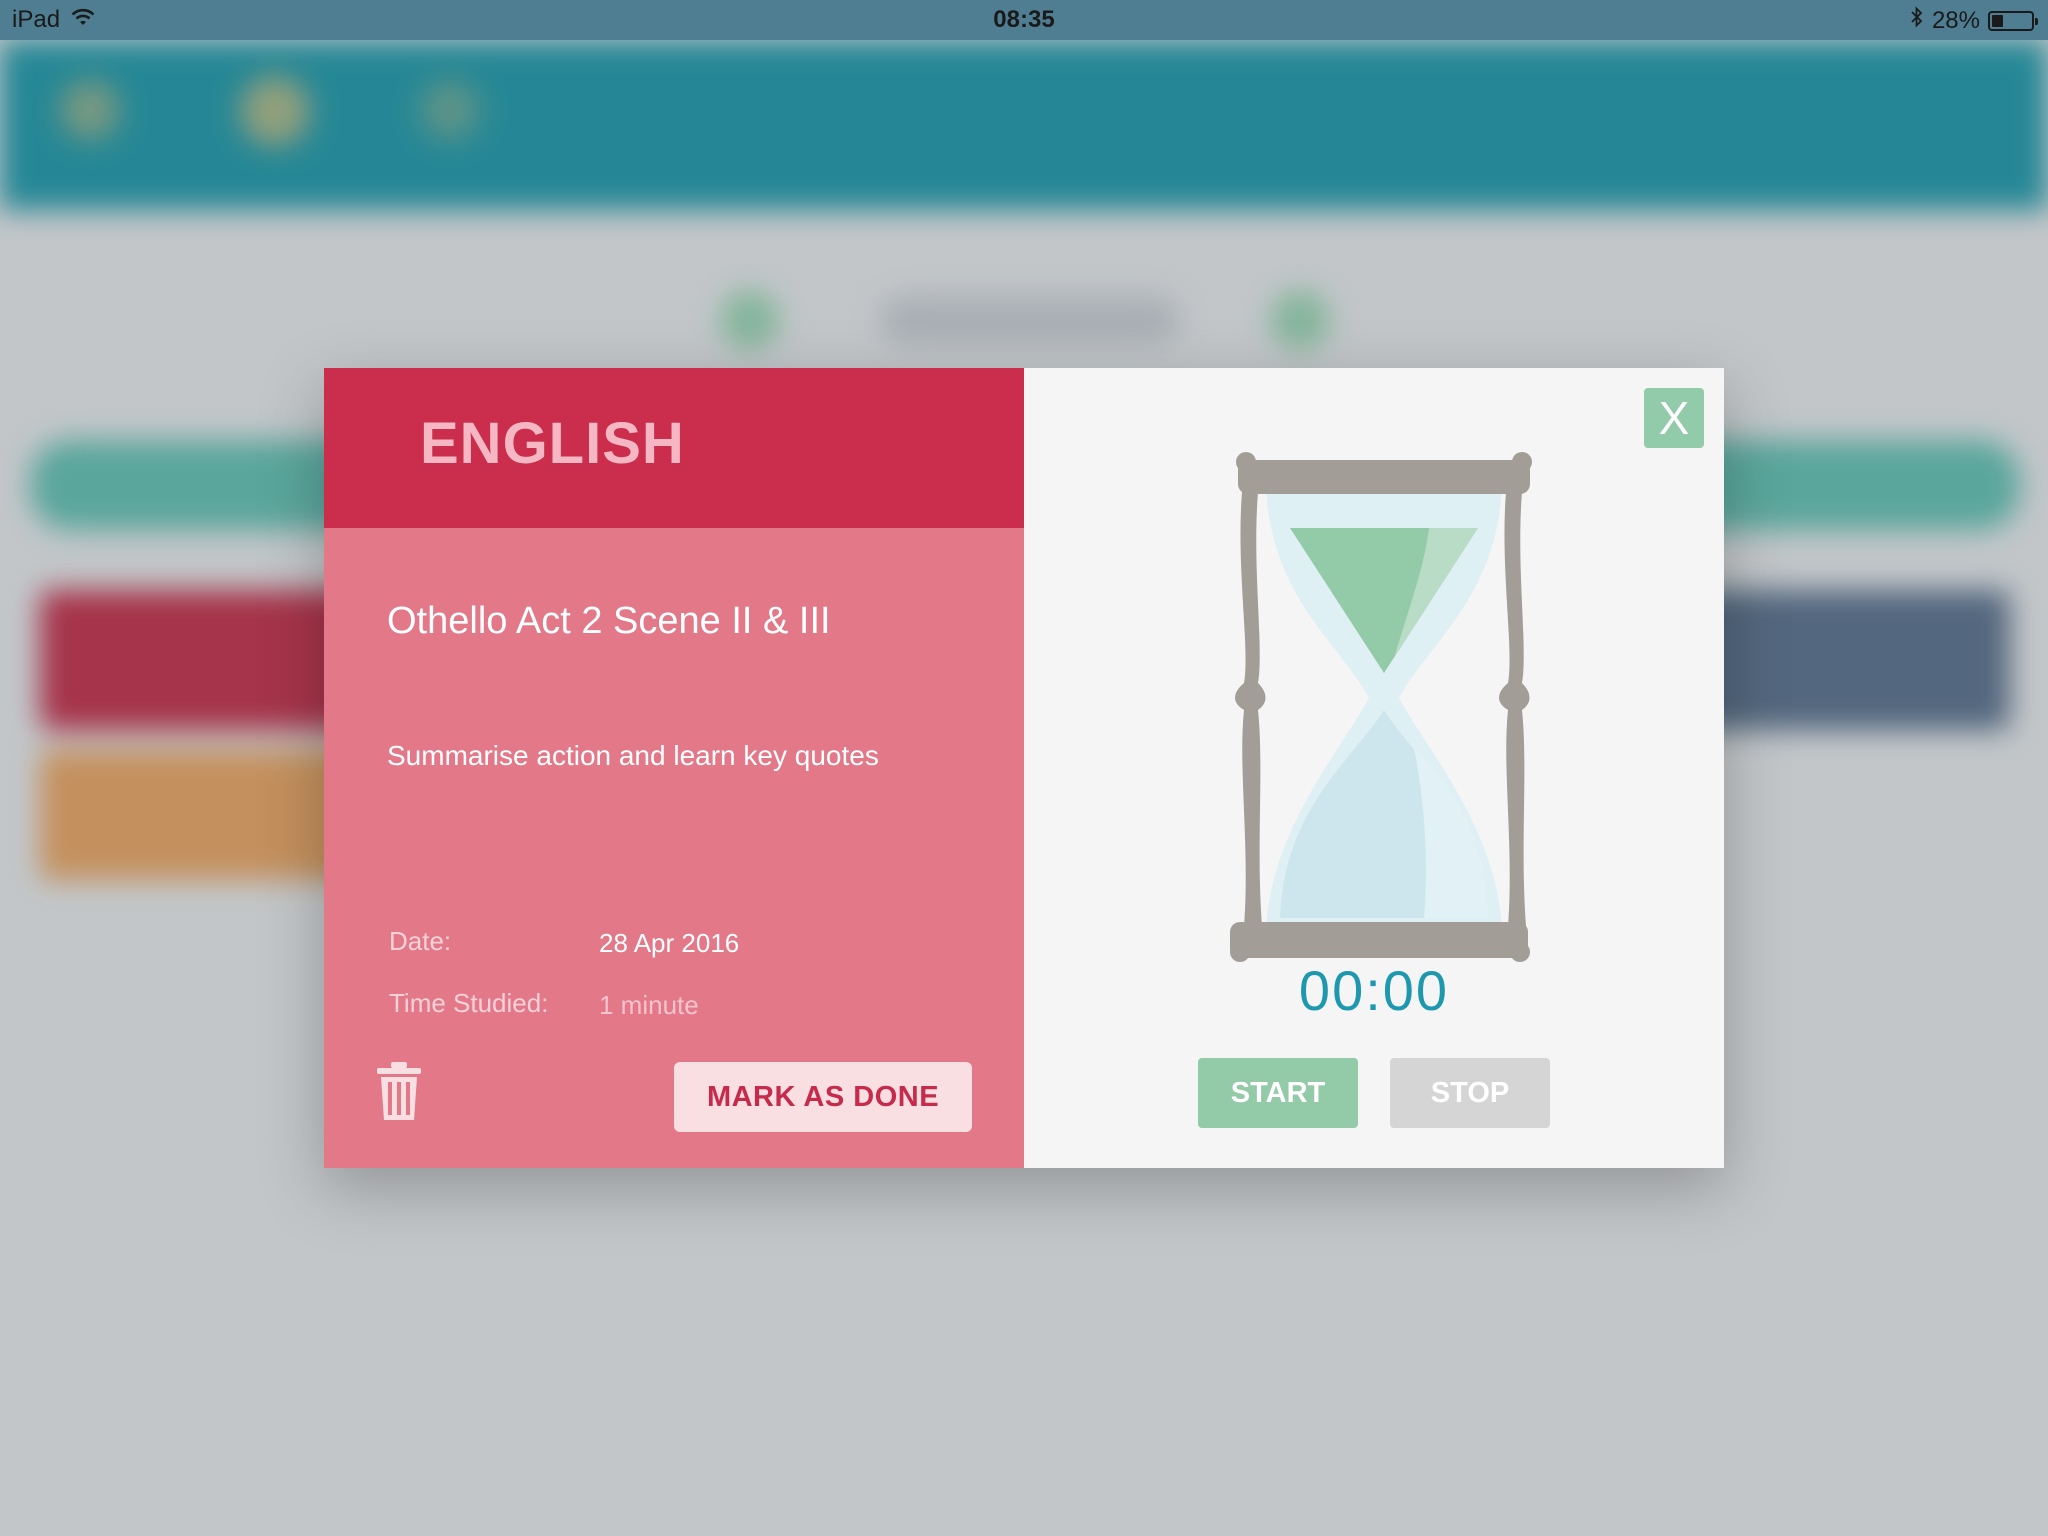 The image size is (2048, 1536). Describe the element at coordinates (420, 941) in the screenshot. I see `date-label: Date:` at that location.